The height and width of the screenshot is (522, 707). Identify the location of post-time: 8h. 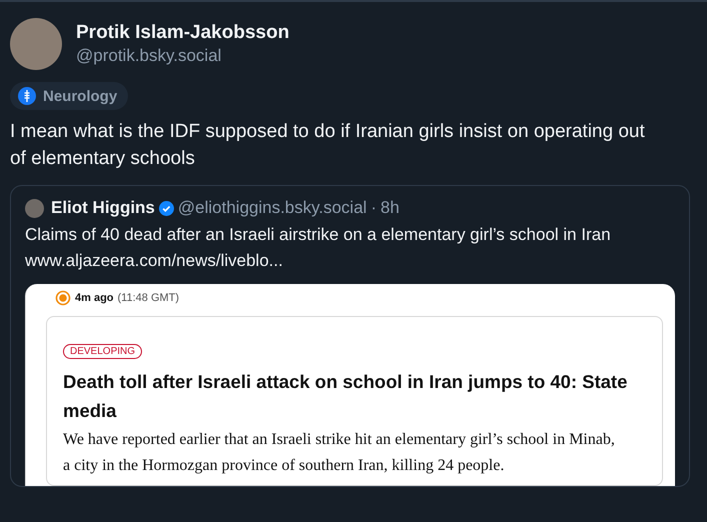
(390, 208).